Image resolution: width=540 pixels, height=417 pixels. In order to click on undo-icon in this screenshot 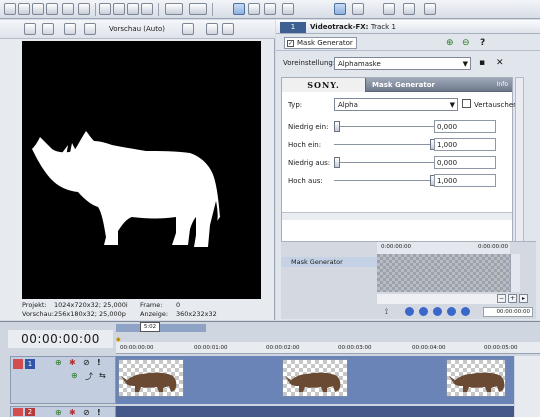, I will do `click(174, 9)`.